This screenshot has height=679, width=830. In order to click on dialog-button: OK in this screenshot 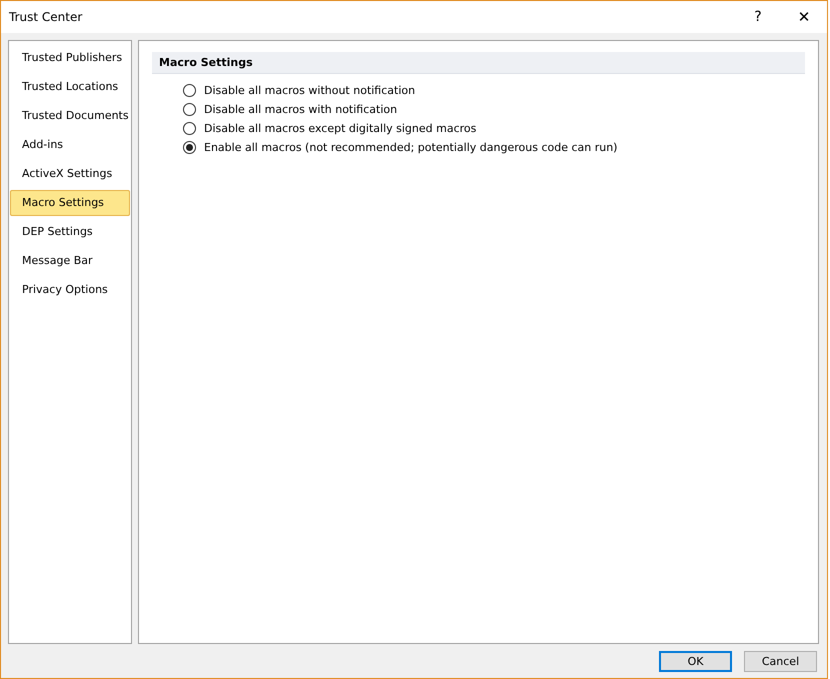, I will do `click(695, 661)`.